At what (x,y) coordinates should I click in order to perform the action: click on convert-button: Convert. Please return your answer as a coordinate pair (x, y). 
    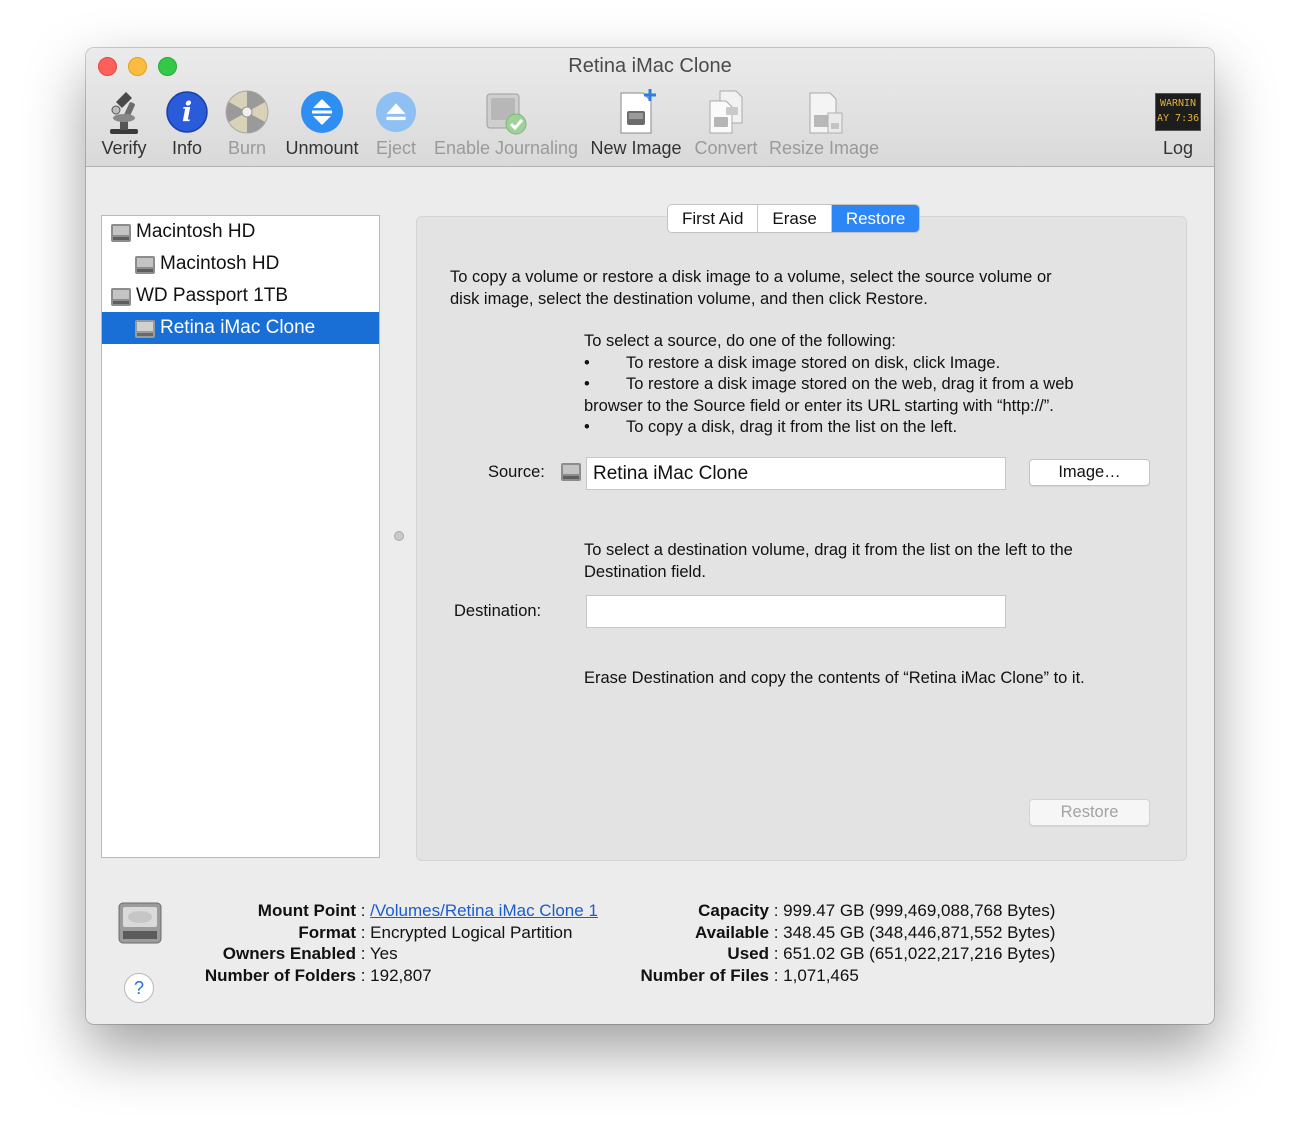
    Looking at the image, I should click on (726, 122).